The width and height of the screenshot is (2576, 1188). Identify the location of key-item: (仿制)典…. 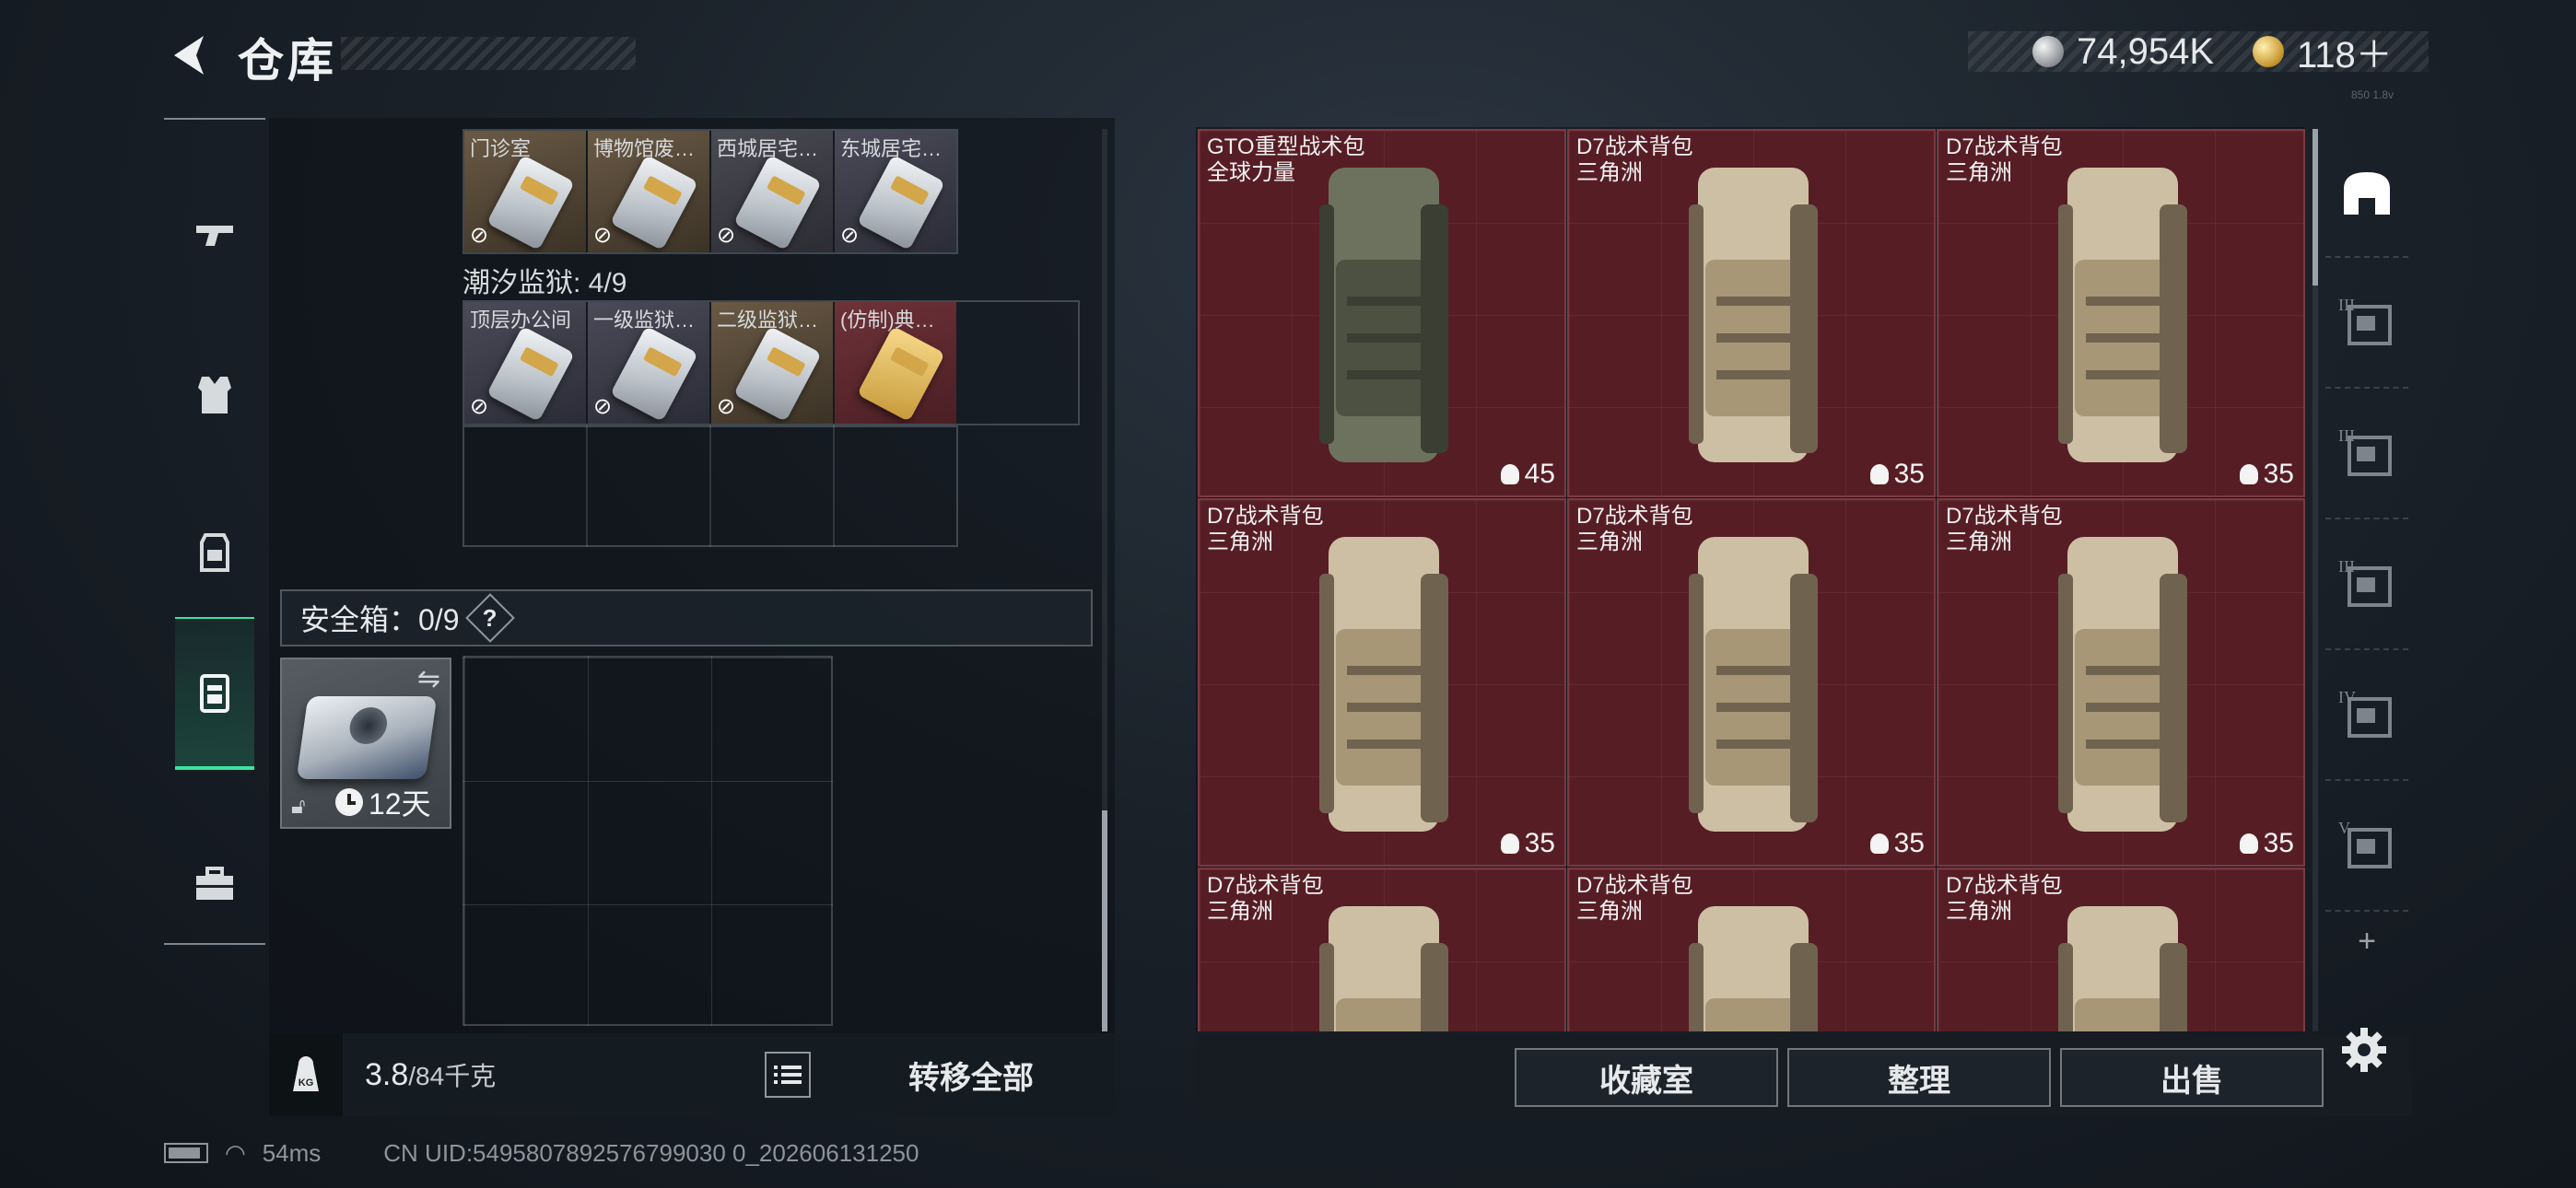
(895, 363).